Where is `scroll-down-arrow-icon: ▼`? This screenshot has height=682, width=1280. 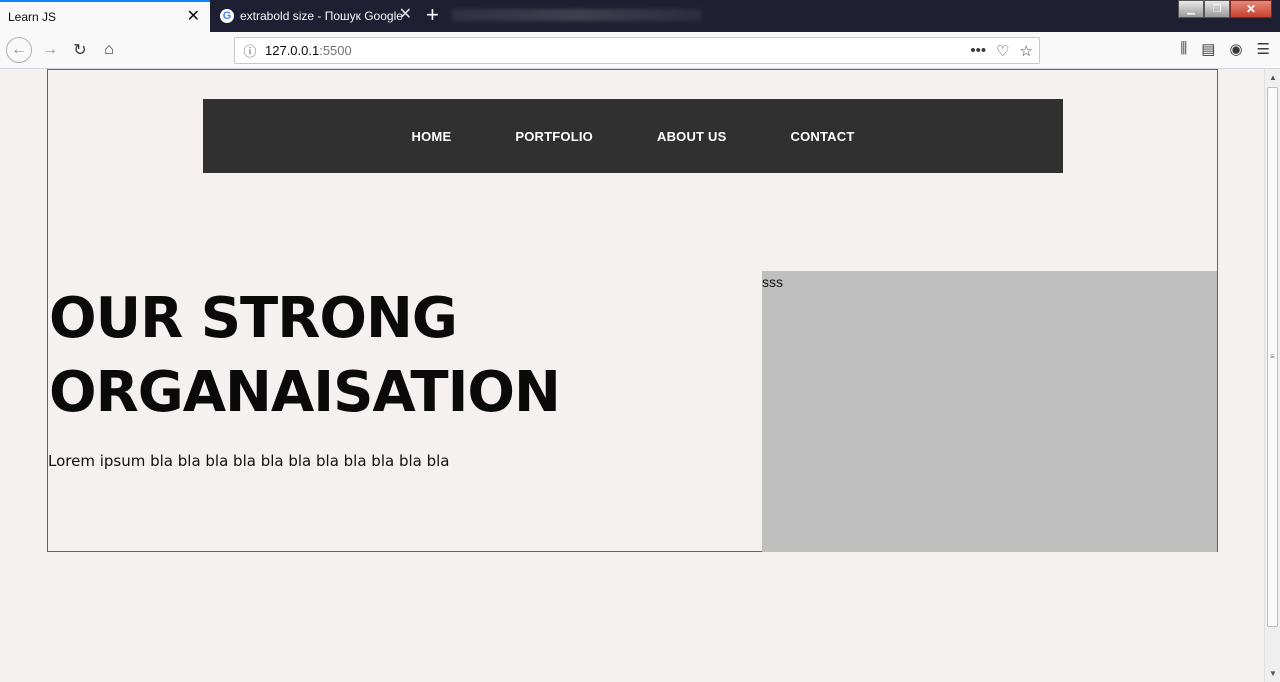 scroll-down-arrow-icon: ▼ is located at coordinates (1273, 673).